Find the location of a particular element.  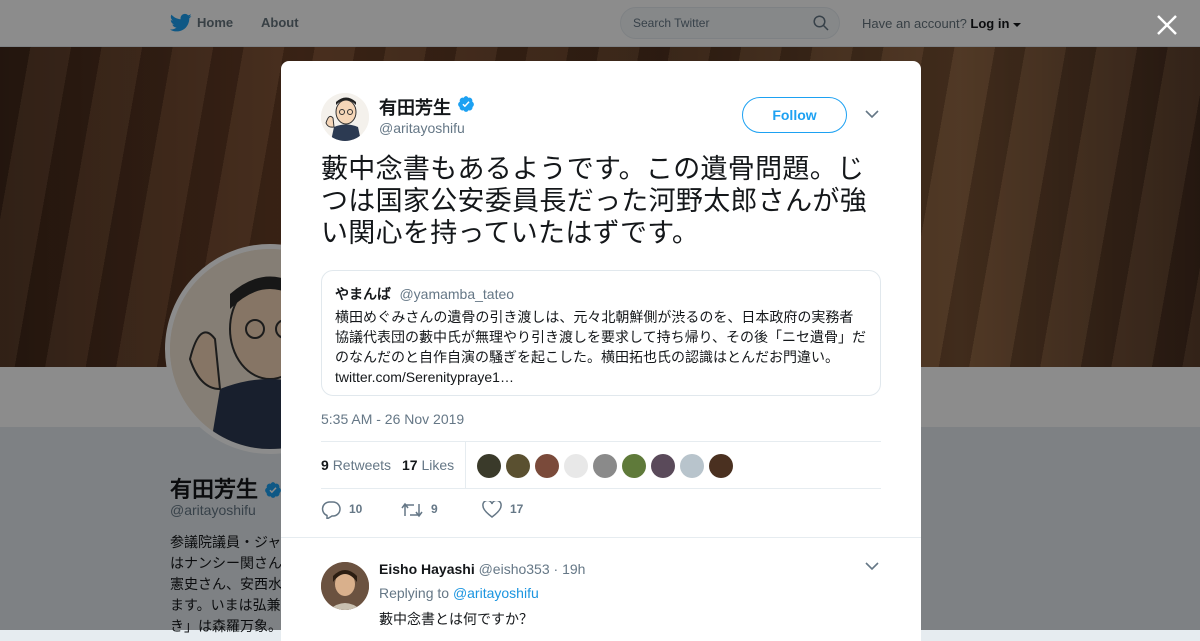

tweet-stats: 9 Retweets 17 Likes is located at coordinates (601, 465).